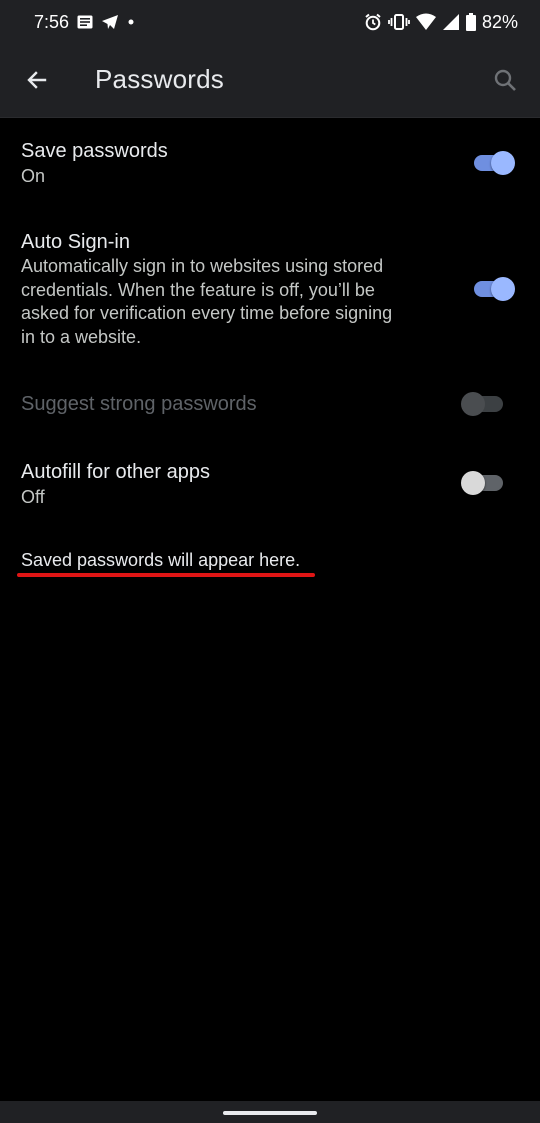 This screenshot has width=540, height=1123. I want to click on save-passwords-toggle, so click(494, 163).